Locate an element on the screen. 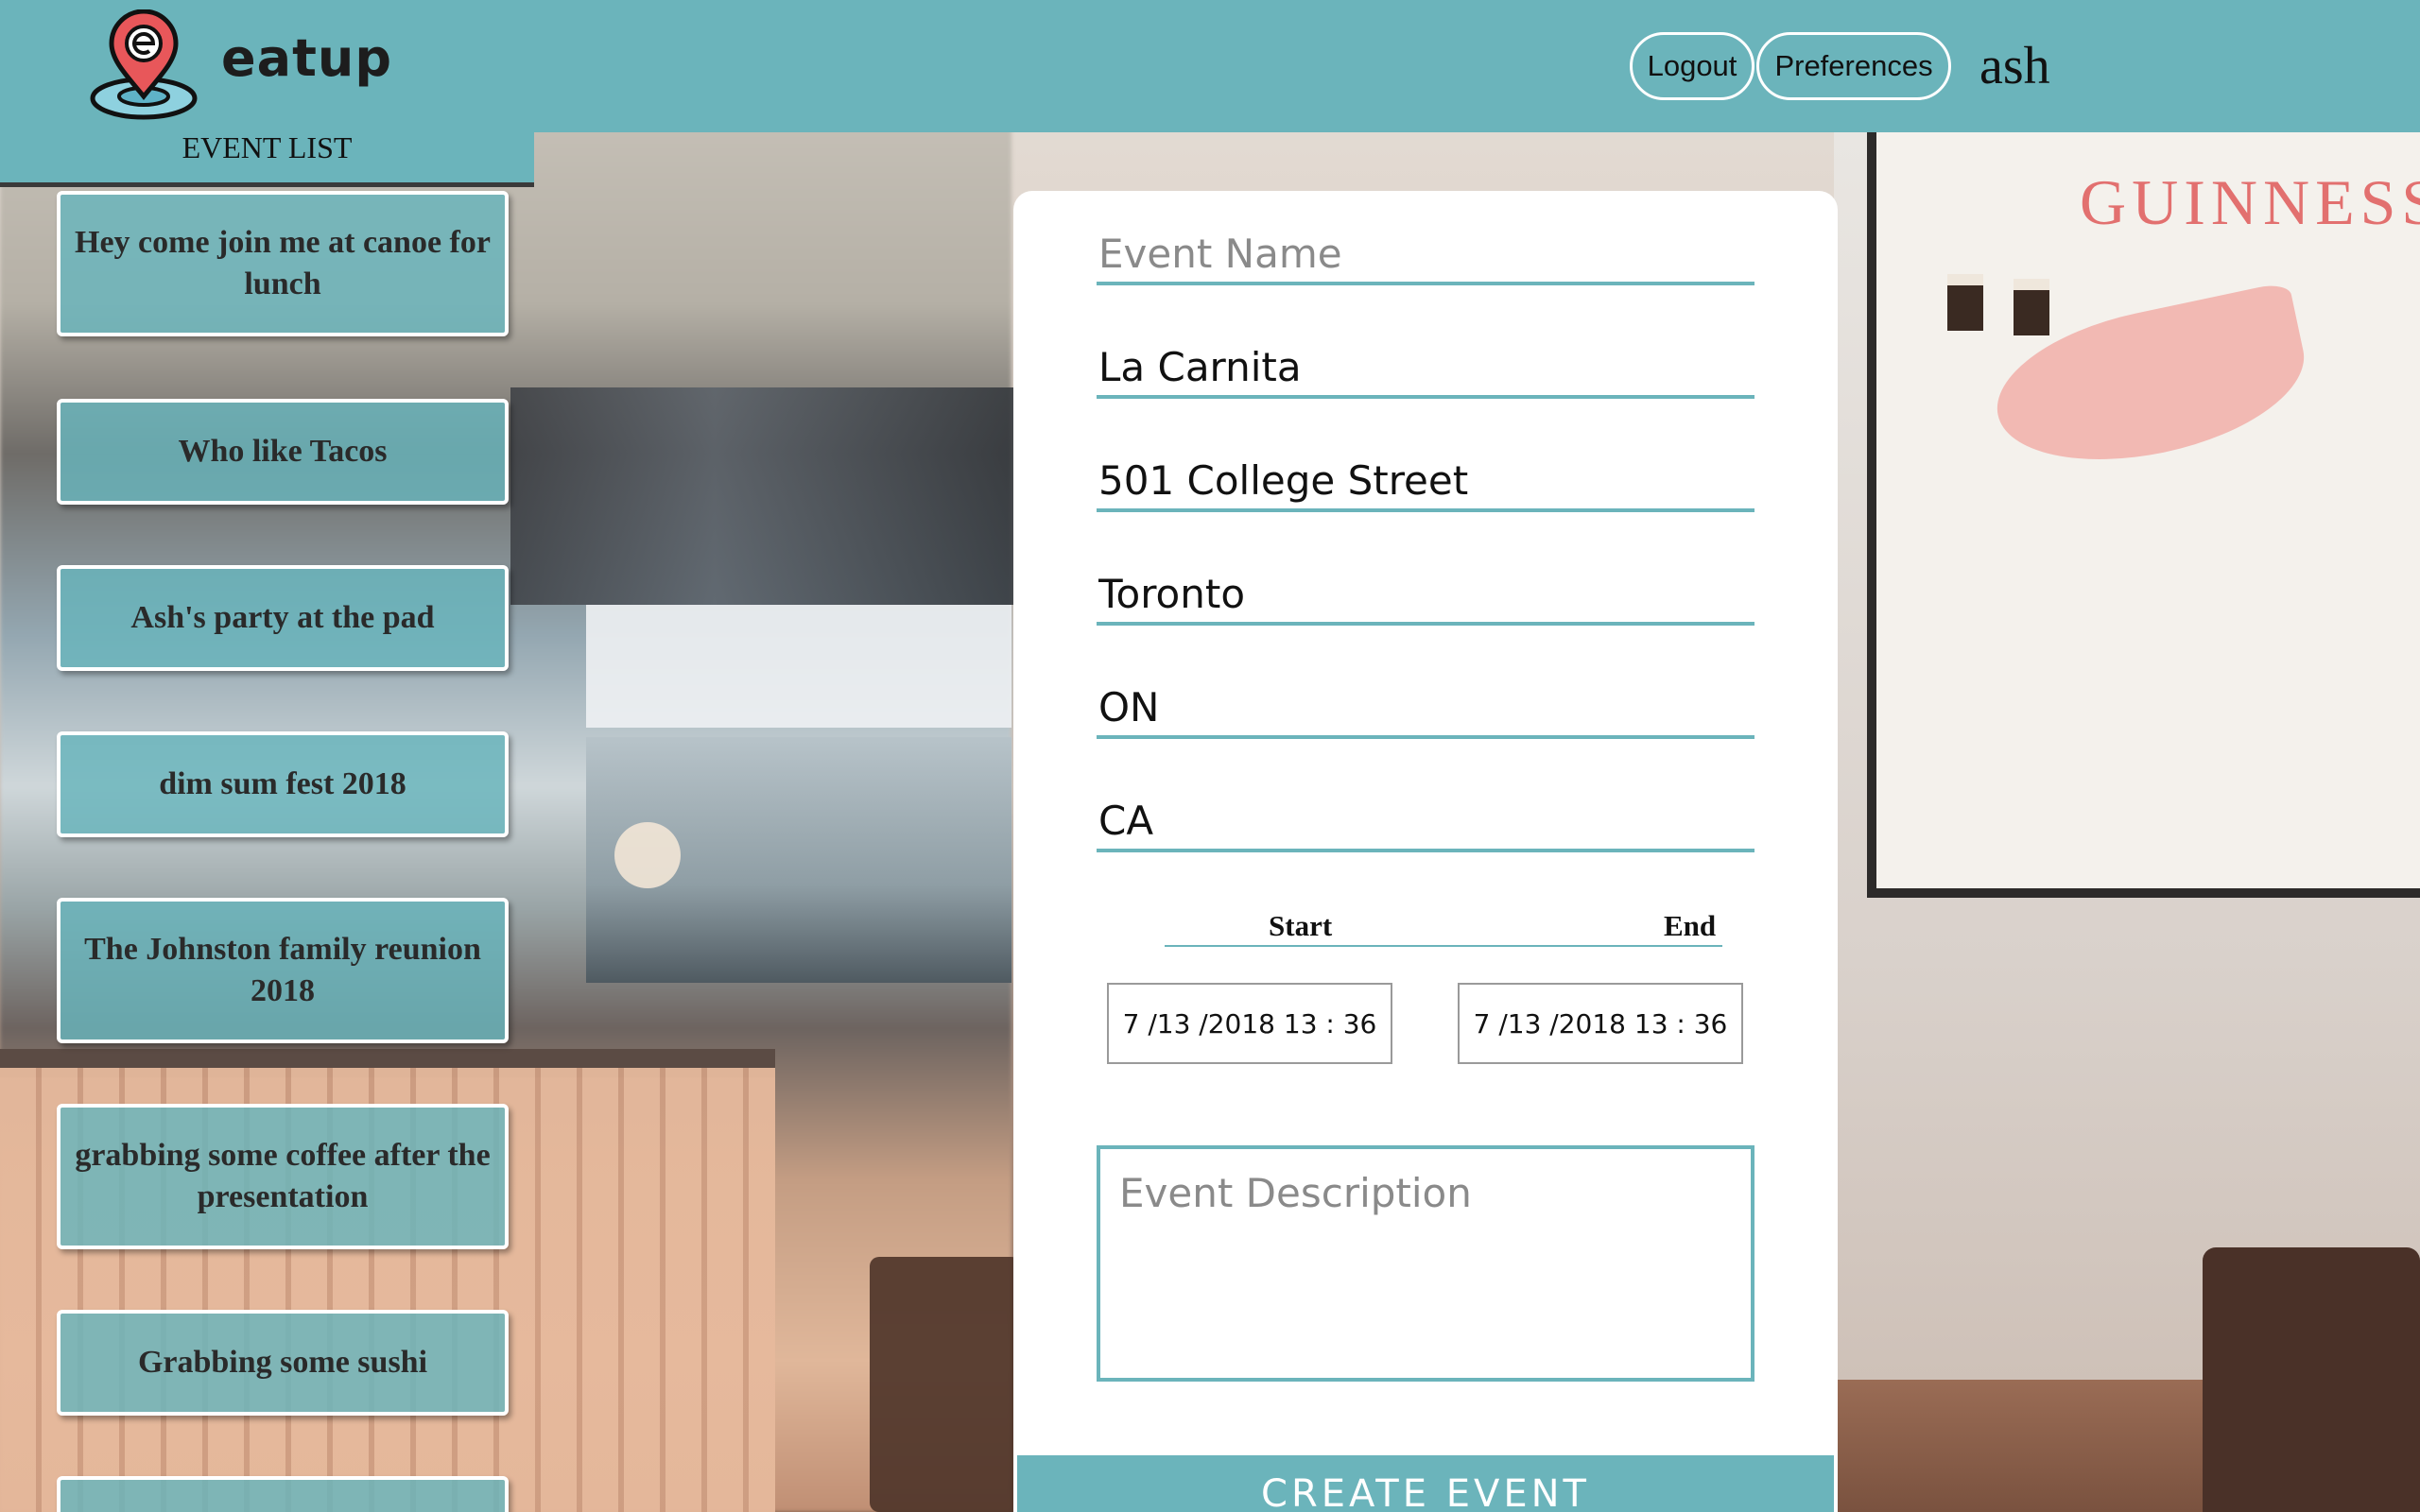 The image size is (2420, 1512). event-list-title-text: EVENT LIST is located at coordinates (267, 147).